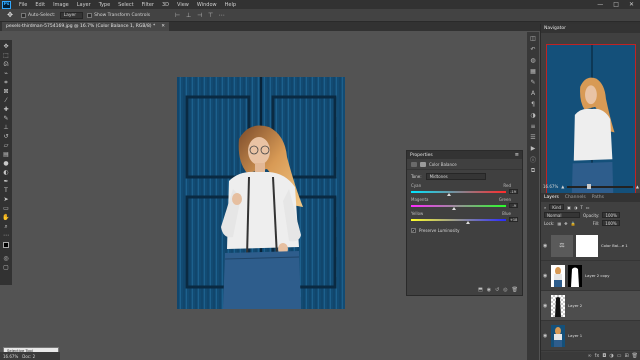 The image size is (640, 360). Describe the element at coordinates (533, 104) in the screenshot. I see `paragraph-icon: ¶` at that location.